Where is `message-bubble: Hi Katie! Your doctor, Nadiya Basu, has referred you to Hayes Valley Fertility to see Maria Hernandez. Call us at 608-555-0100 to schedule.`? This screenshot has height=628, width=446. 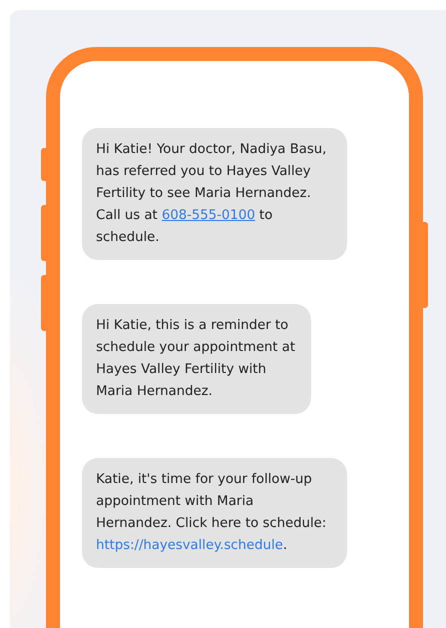
message-bubble: Hi Katie! Your doctor, Nadiya Basu, has referred you to Hayes Valley Fertility to see Maria Hernandez. Call us at 608-555-0100 to schedule. is located at coordinates (214, 194).